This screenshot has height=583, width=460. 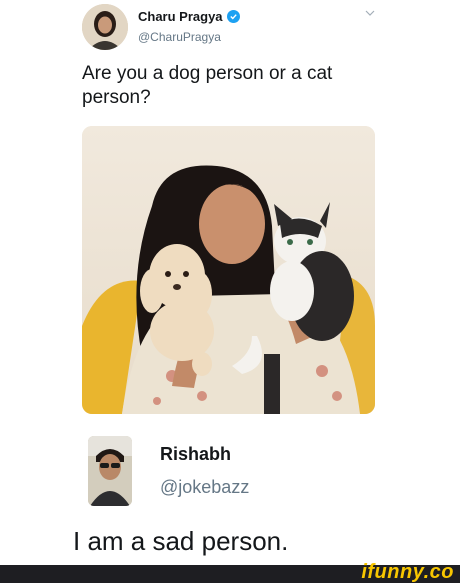 What do you see at coordinates (179, 37) in the screenshot?
I see `author-handle: @CharuPragya` at bounding box center [179, 37].